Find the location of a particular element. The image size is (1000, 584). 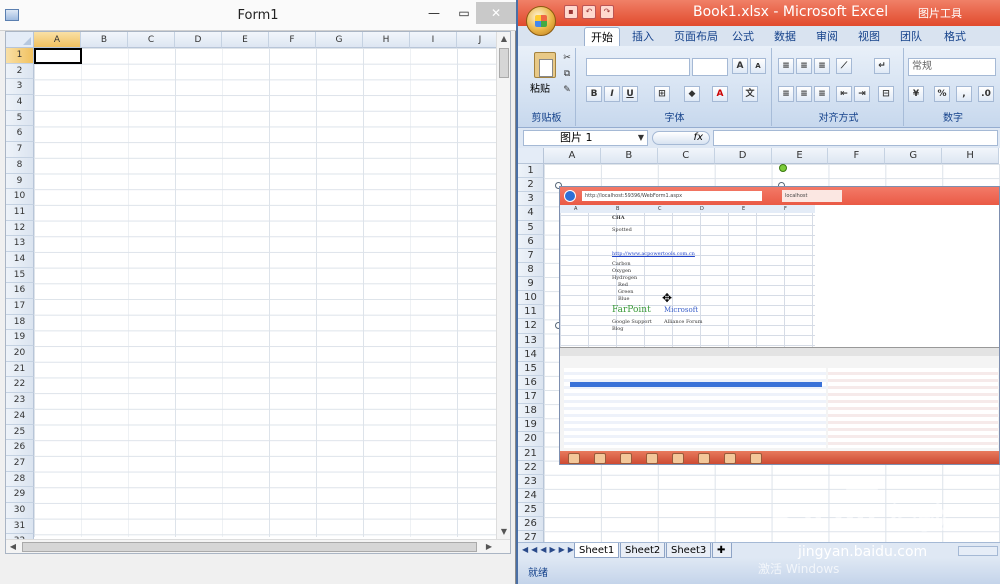

column-header-b: B is located at coordinates (104, 40).